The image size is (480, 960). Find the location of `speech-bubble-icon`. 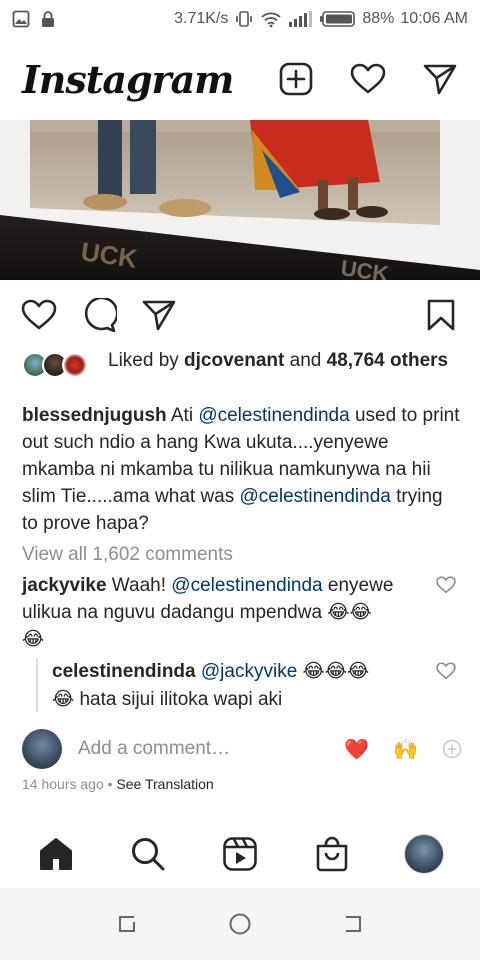

speech-bubble-icon is located at coordinates (100, 315).